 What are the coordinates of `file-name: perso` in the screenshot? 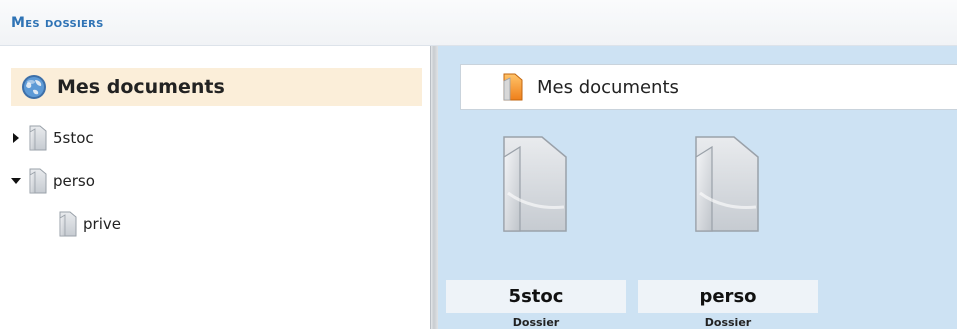 It's located at (728, 296).